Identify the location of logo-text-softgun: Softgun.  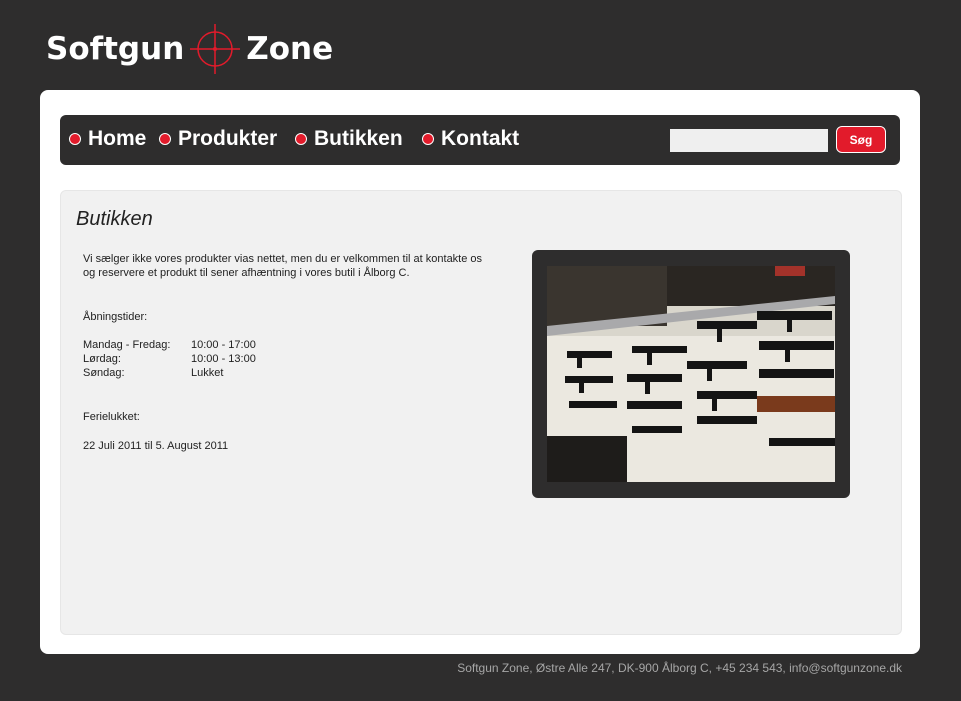
(115, 49).